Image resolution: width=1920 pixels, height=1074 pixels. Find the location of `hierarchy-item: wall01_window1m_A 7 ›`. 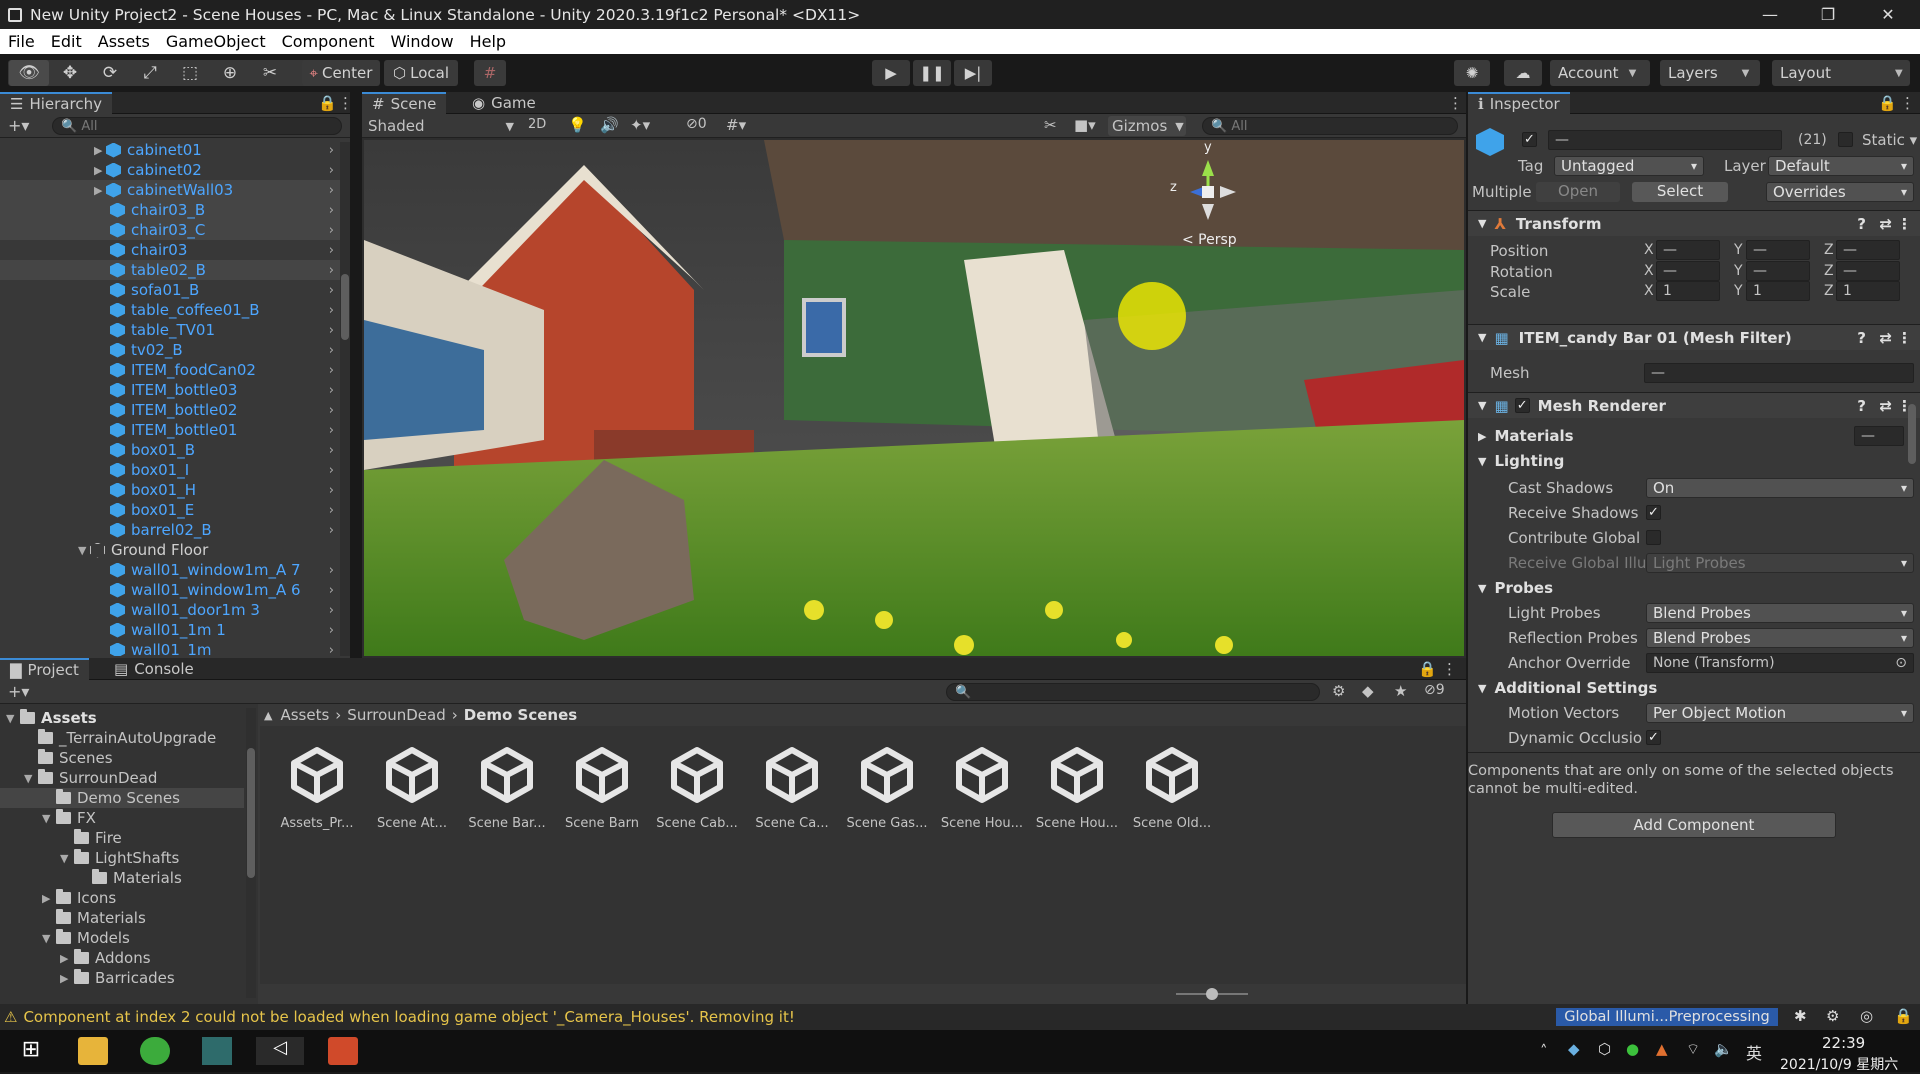

hierarchy-item: wall01_window1m_A 7 › is located at coordinates (170, 570).